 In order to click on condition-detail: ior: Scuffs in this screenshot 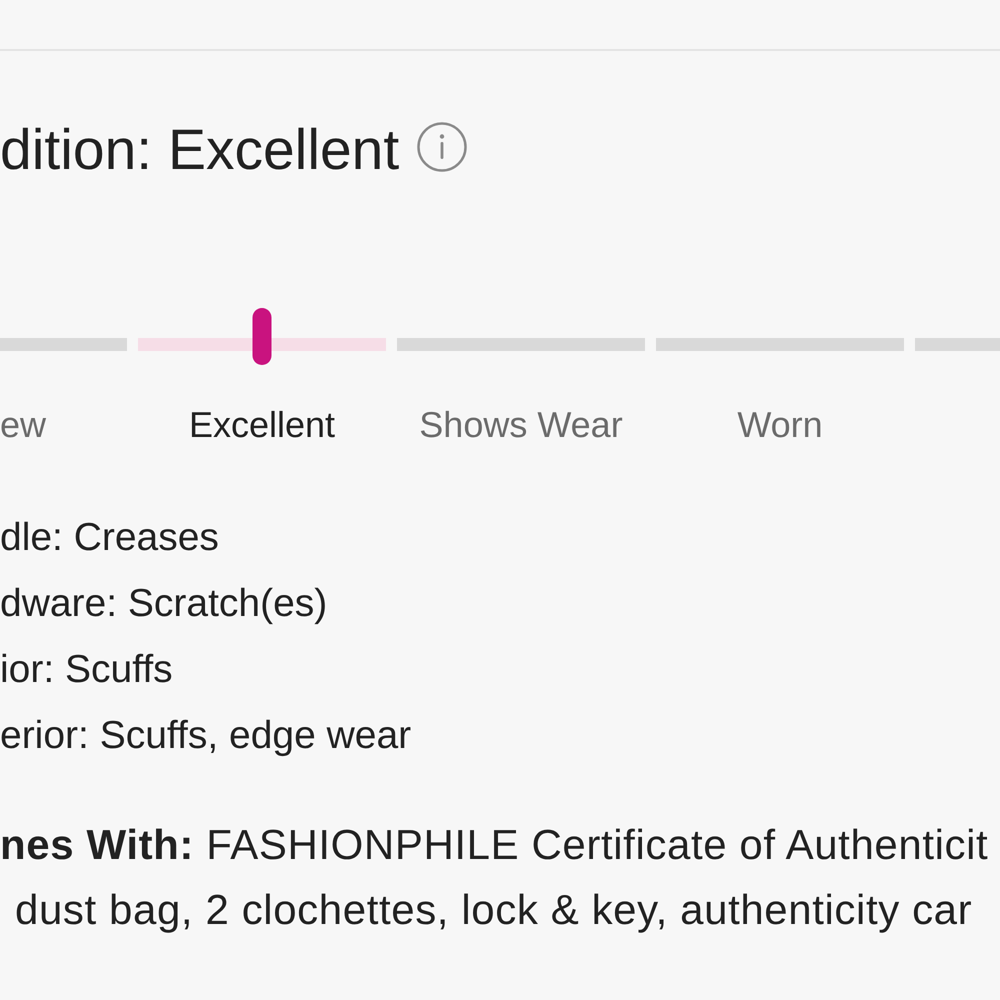, I will do `click(86, 670)`.